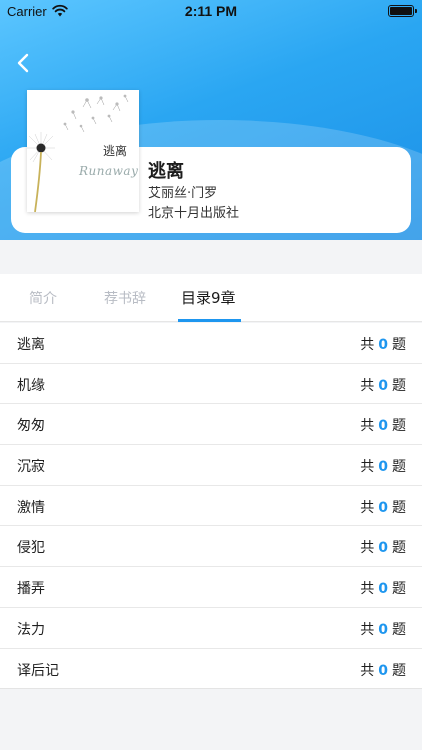 The height and width of the screenshot is (750, 422). I want to click on chapter-name: 法力, so click(31, 629).